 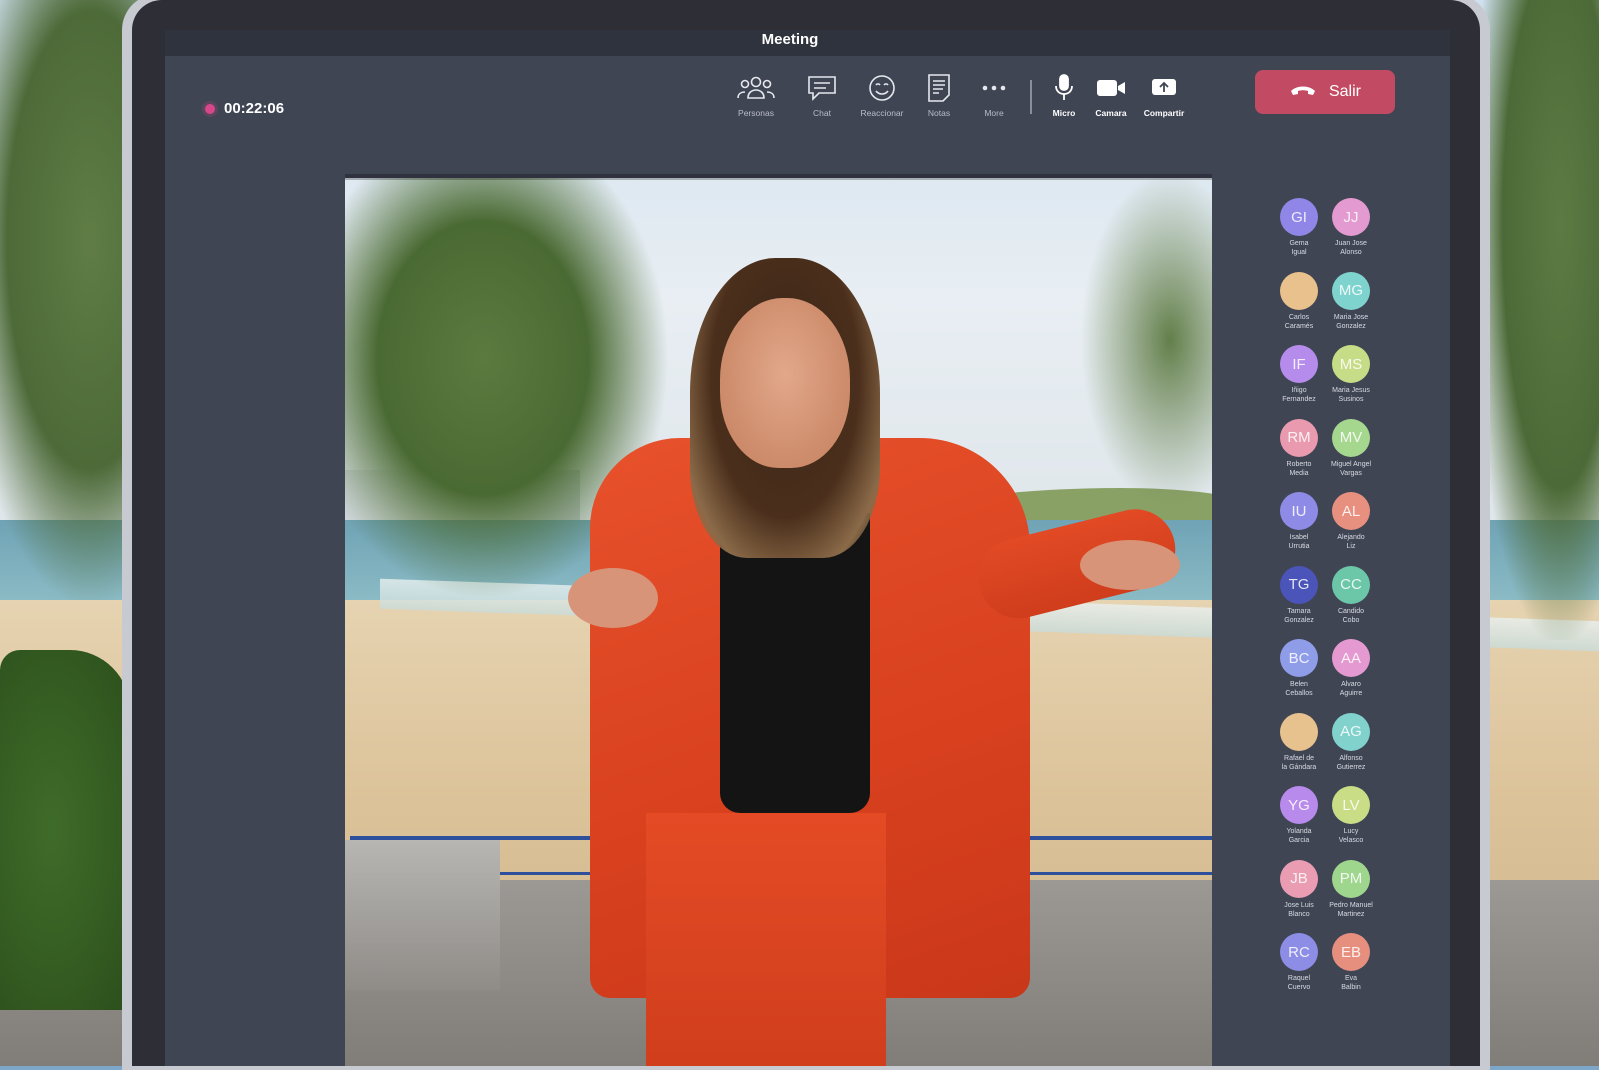 I want to click on participant-item: AA Alvaro Aguirre, so click(x=1351, y=668).